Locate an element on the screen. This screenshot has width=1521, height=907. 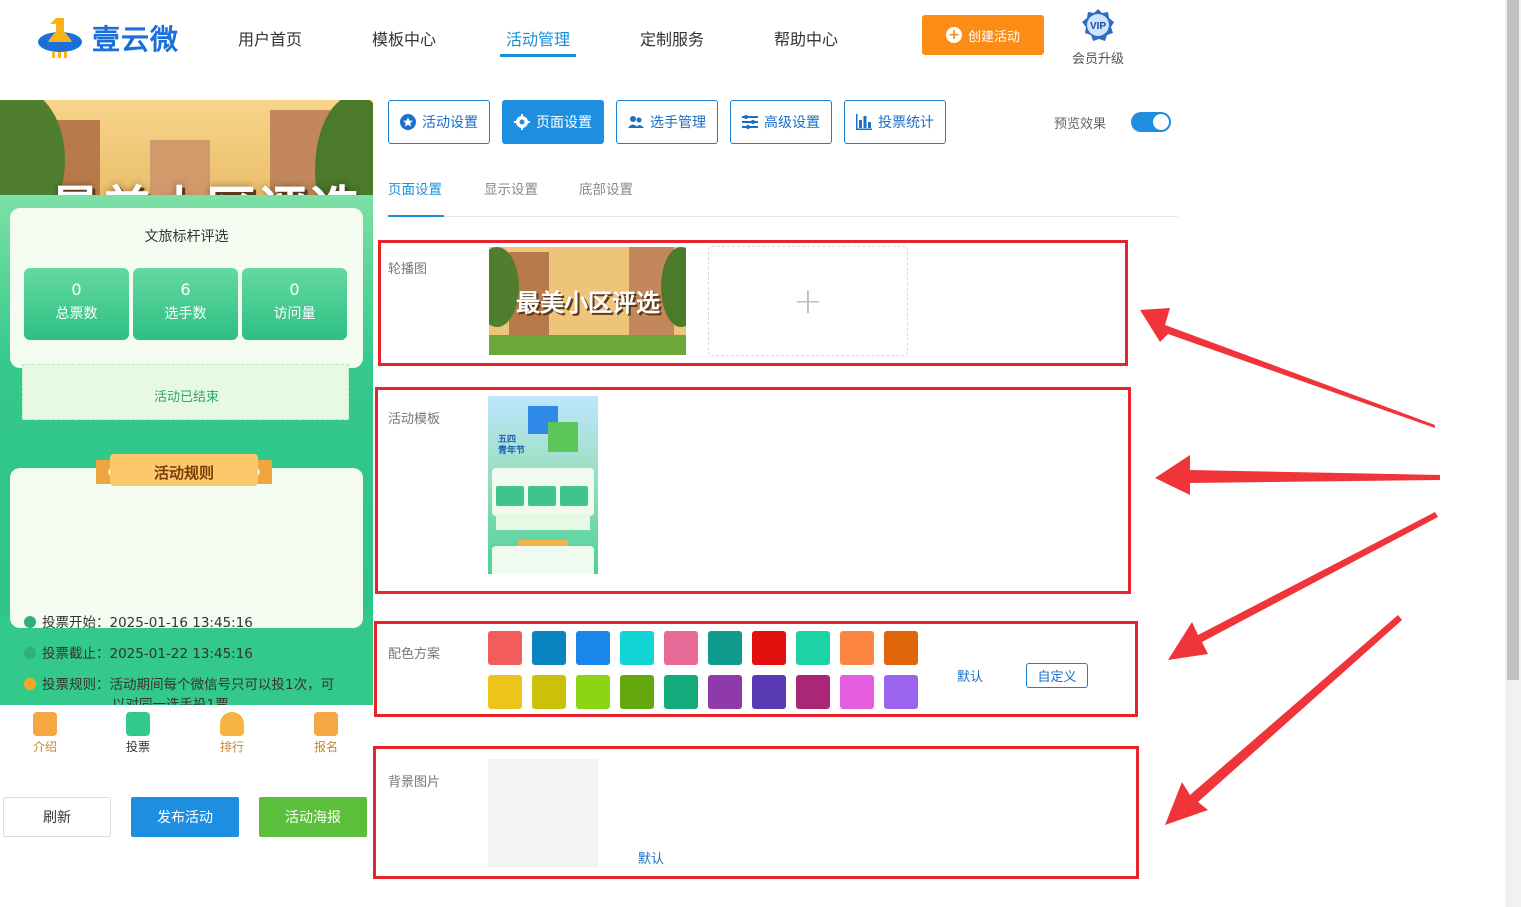
rule-voting-cont: 以对同一选手投1票 is located at coordinates (170, 701).